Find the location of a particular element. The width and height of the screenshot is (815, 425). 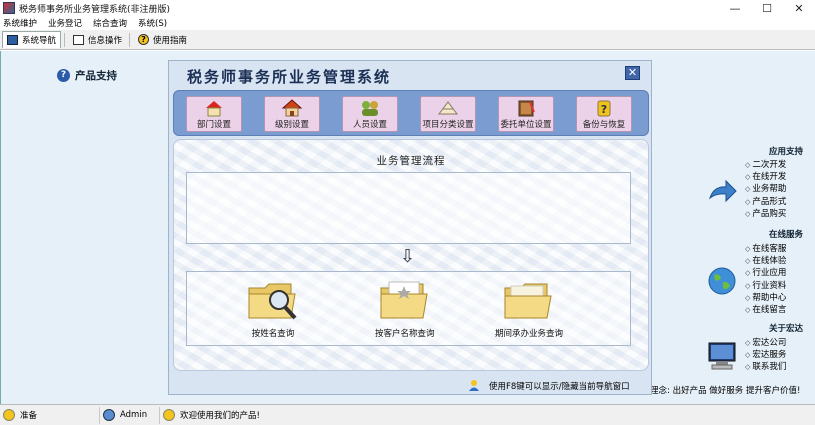

slogan-marquee: 理念: 出好产品 做好服务 提升客户价值! is located at coordinates (725, 391).